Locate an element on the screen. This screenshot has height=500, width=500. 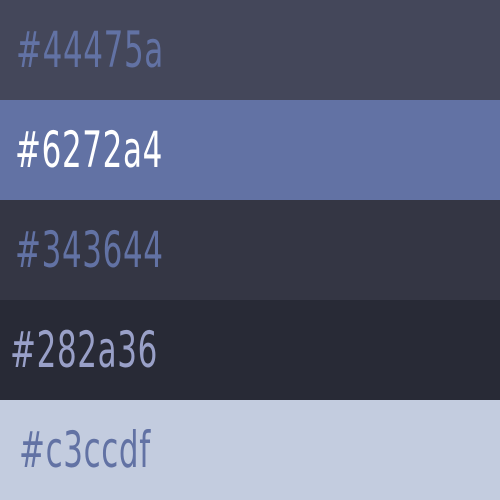
swatch-hex-label: #44475a is located at coordinates (90, 50).